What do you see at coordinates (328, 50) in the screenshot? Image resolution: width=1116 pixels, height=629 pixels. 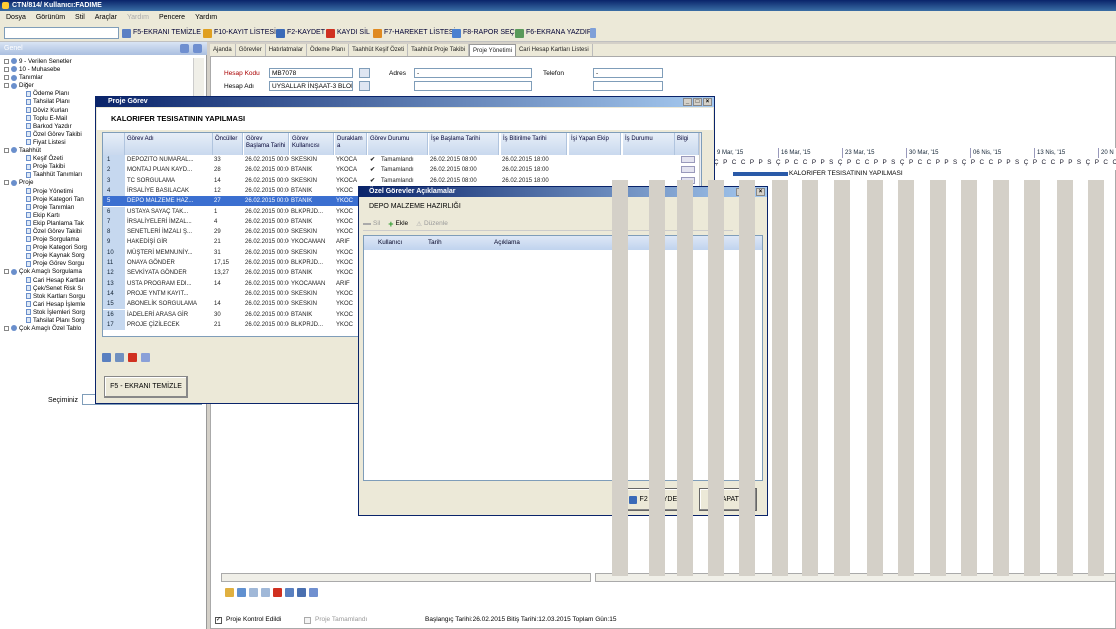 I see `tab-3: Ödeme Planı` at bounding box center [328, 50].